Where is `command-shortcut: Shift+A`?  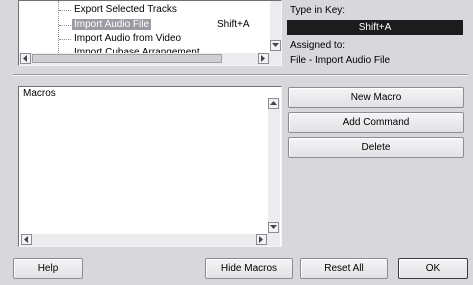 command-shortcut: Shift+A is located at coordinates (233, 24).